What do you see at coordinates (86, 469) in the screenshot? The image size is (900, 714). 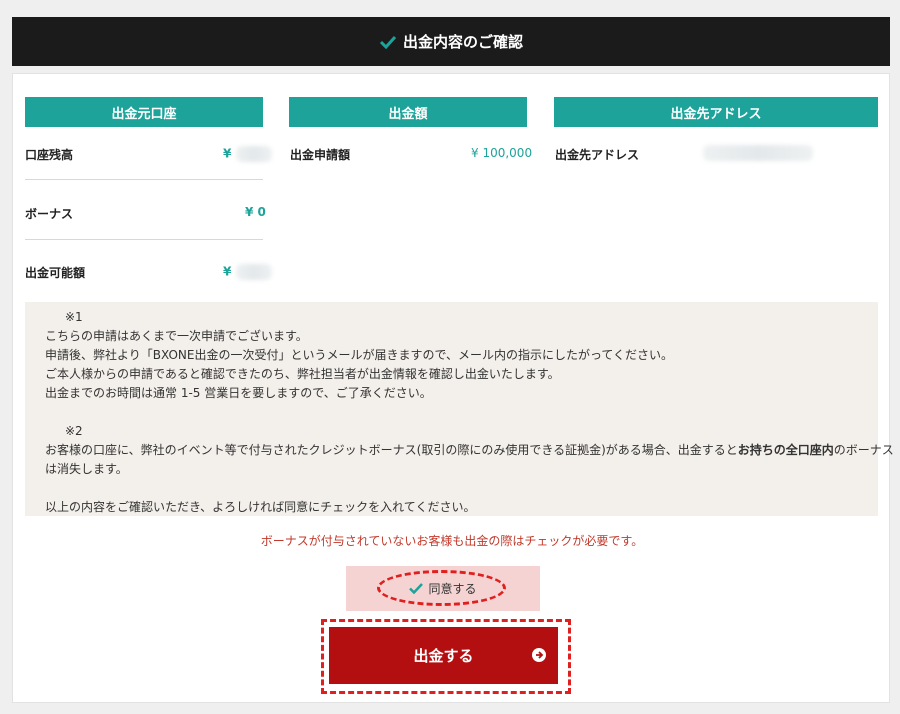 I see `note-line: は消失します。` at bounding box center [86, 469].